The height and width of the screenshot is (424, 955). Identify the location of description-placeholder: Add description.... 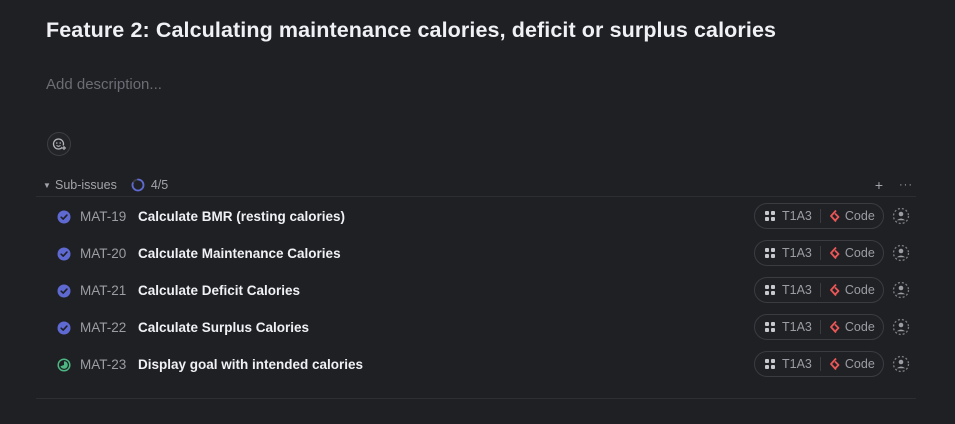
(104, 84).